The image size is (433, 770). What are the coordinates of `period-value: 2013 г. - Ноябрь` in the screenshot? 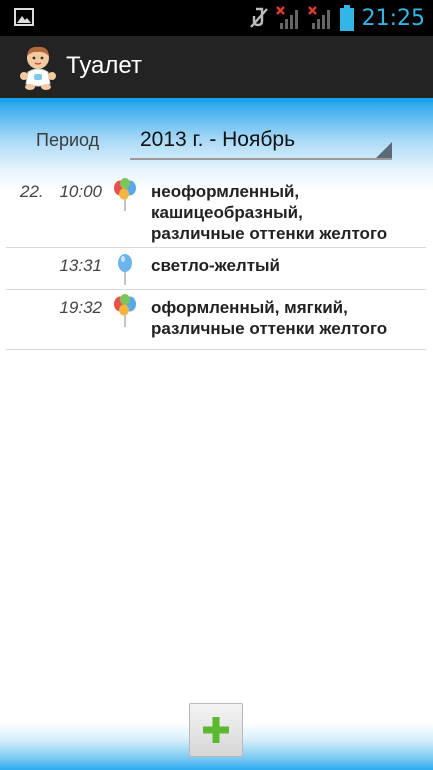 It's located at (218, 139).